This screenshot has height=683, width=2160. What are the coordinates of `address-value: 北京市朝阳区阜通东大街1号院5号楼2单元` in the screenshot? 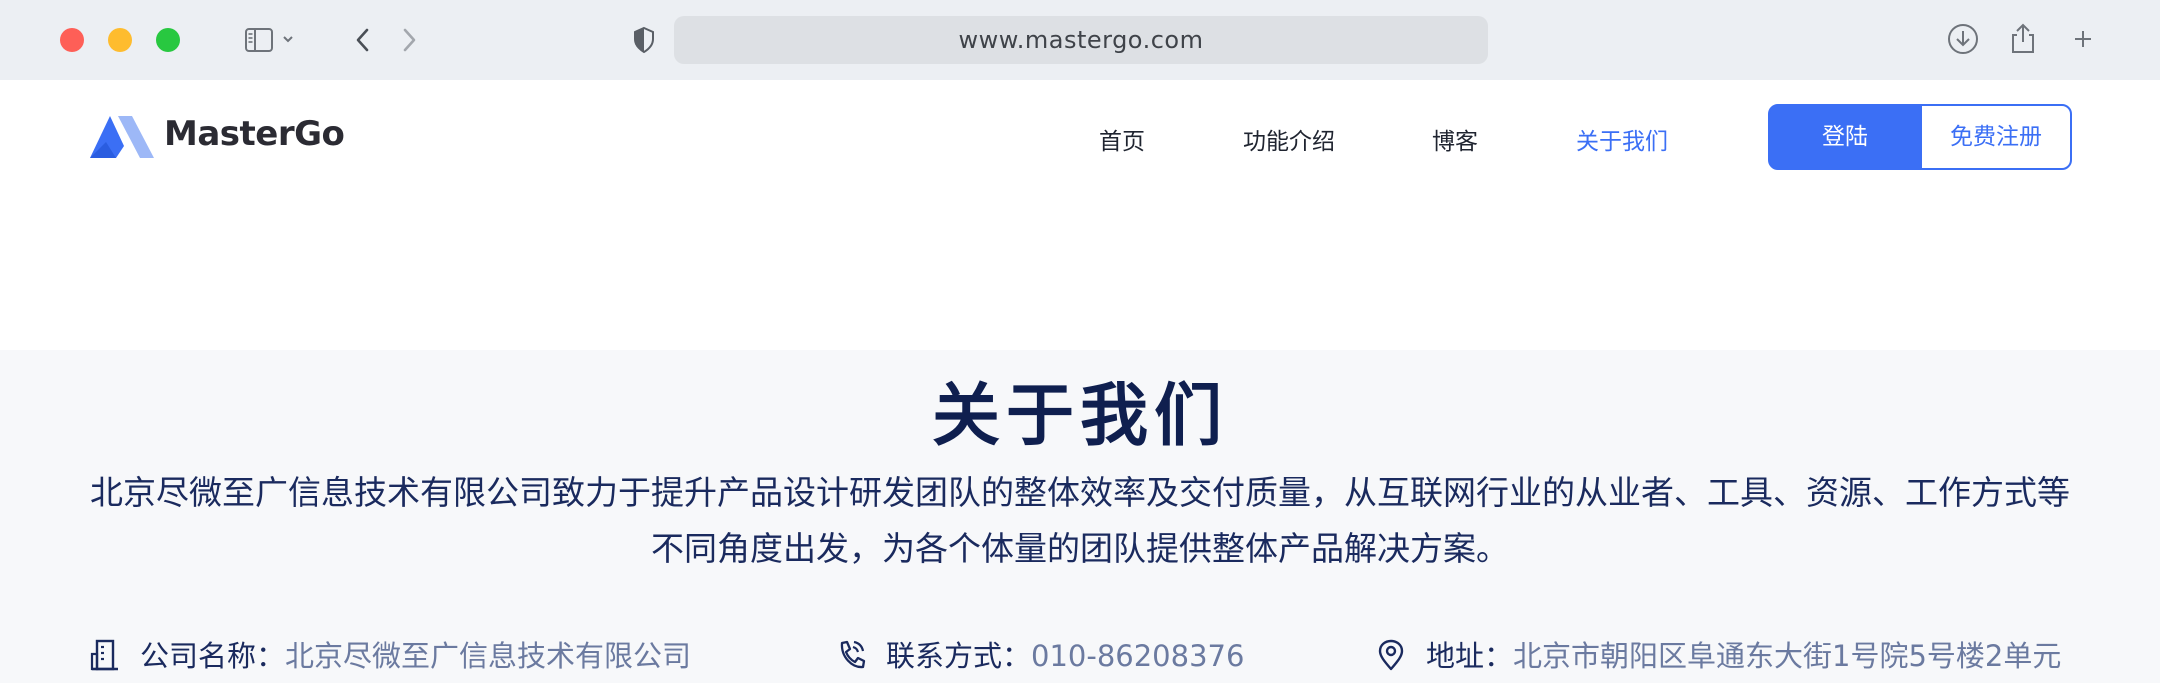 It's located at (1787, 656).